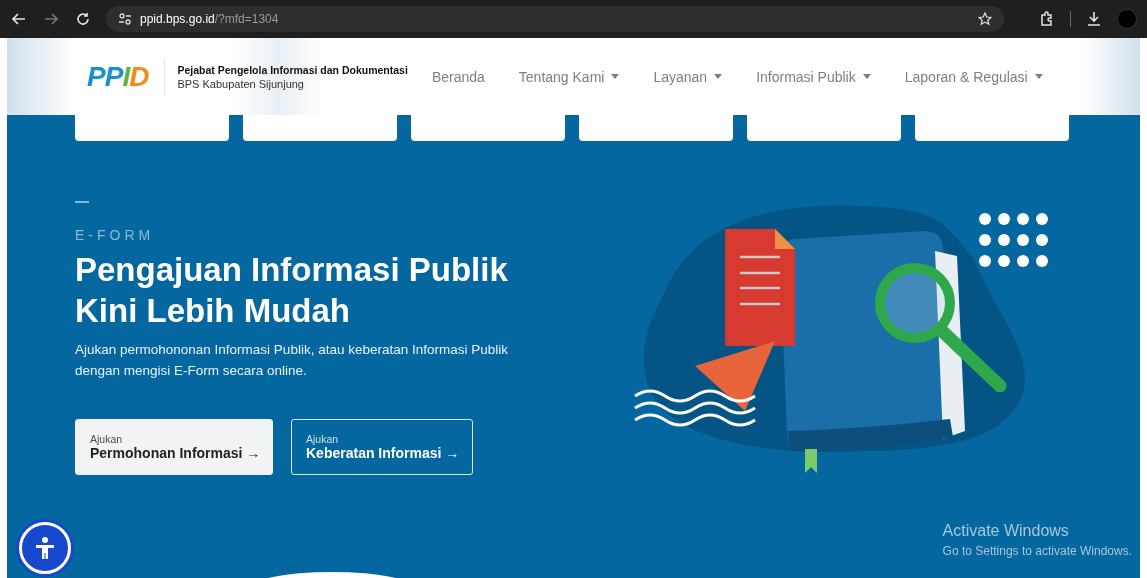 This screenshot has width=1147, height=578. What do you see at coordinates (213, 311) in the screenshot?
I see `hero-title: Kini Lebih Mudah` at bounding box center [213, 311].